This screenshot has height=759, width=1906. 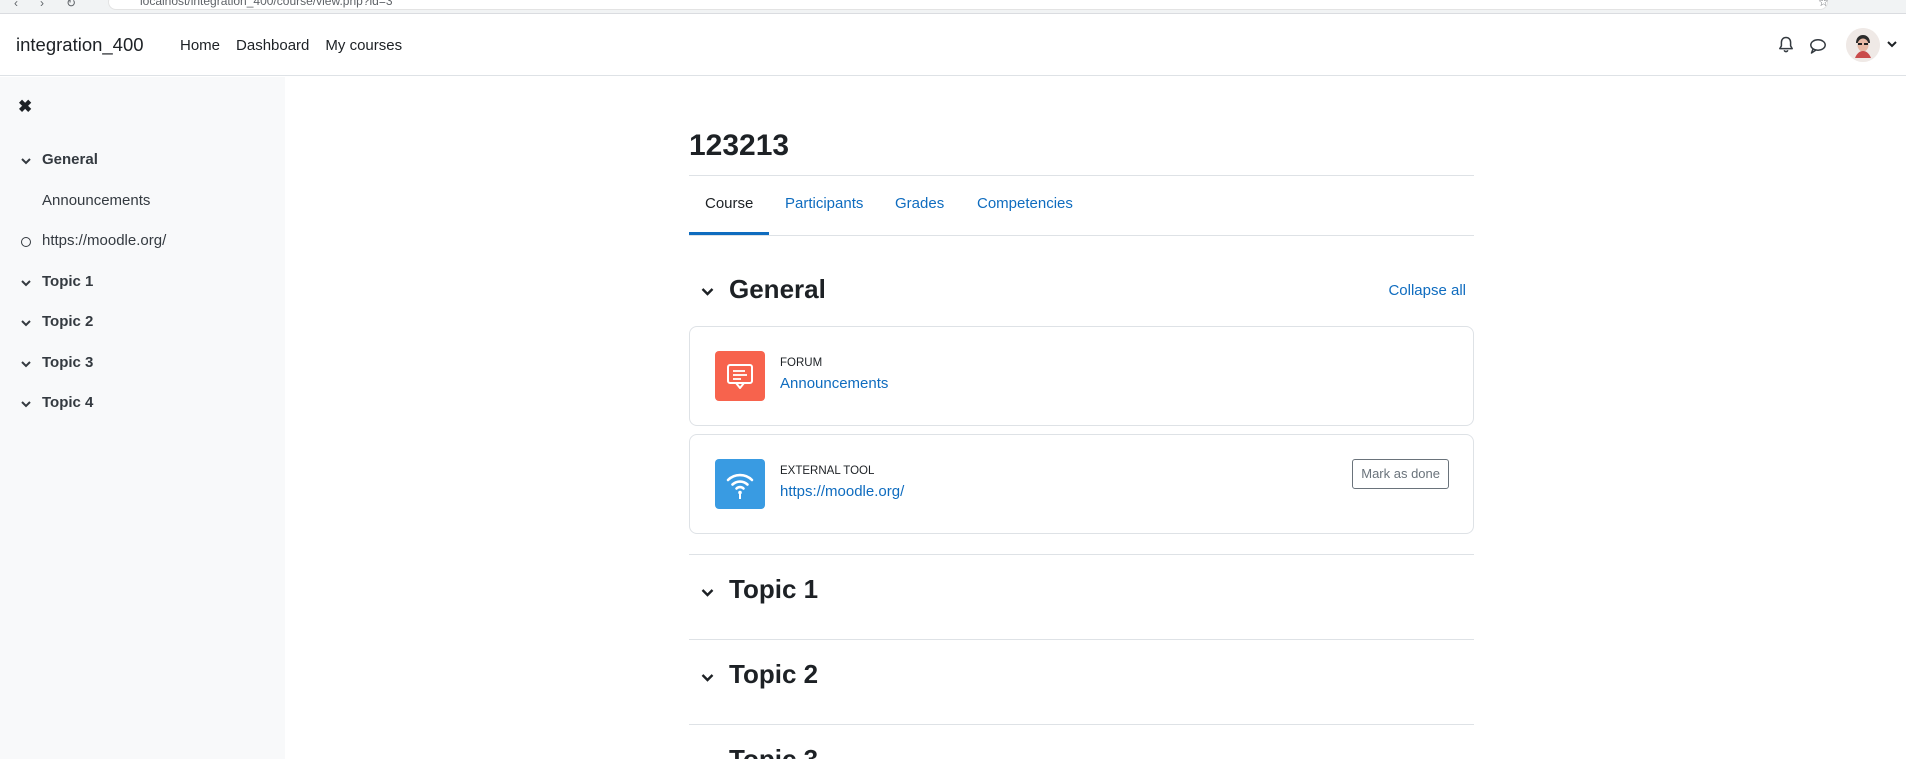 I want to click on course-index-label: Announcements, so click(x=96, y=200).